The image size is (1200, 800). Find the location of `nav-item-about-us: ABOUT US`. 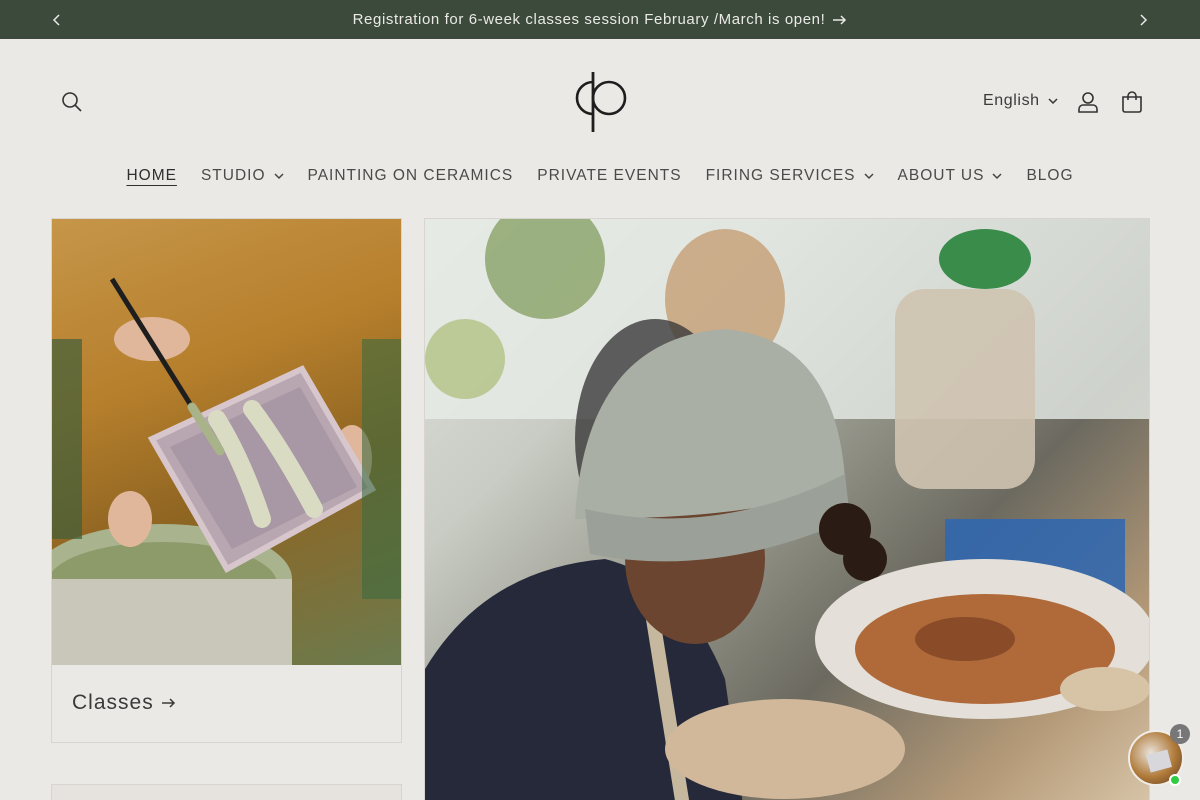

nav-item-about-us: ABOUT US is located at coordinates (950, 176).